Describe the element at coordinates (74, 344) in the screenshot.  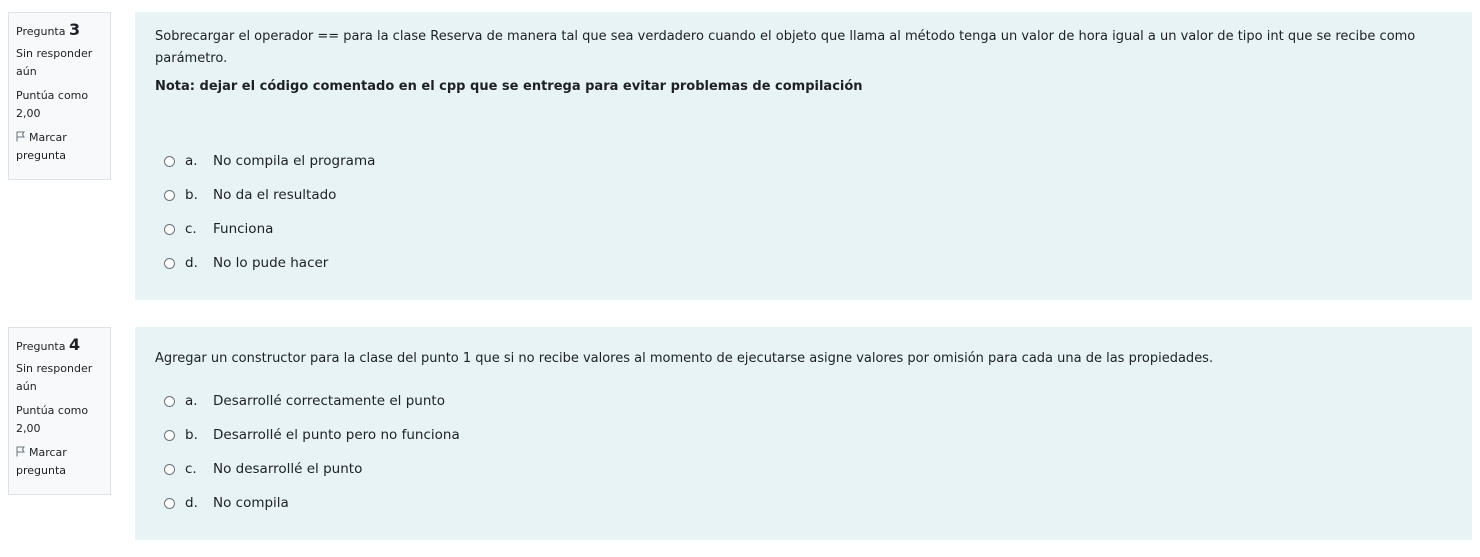
I see `question-number-value: 4` at that location.